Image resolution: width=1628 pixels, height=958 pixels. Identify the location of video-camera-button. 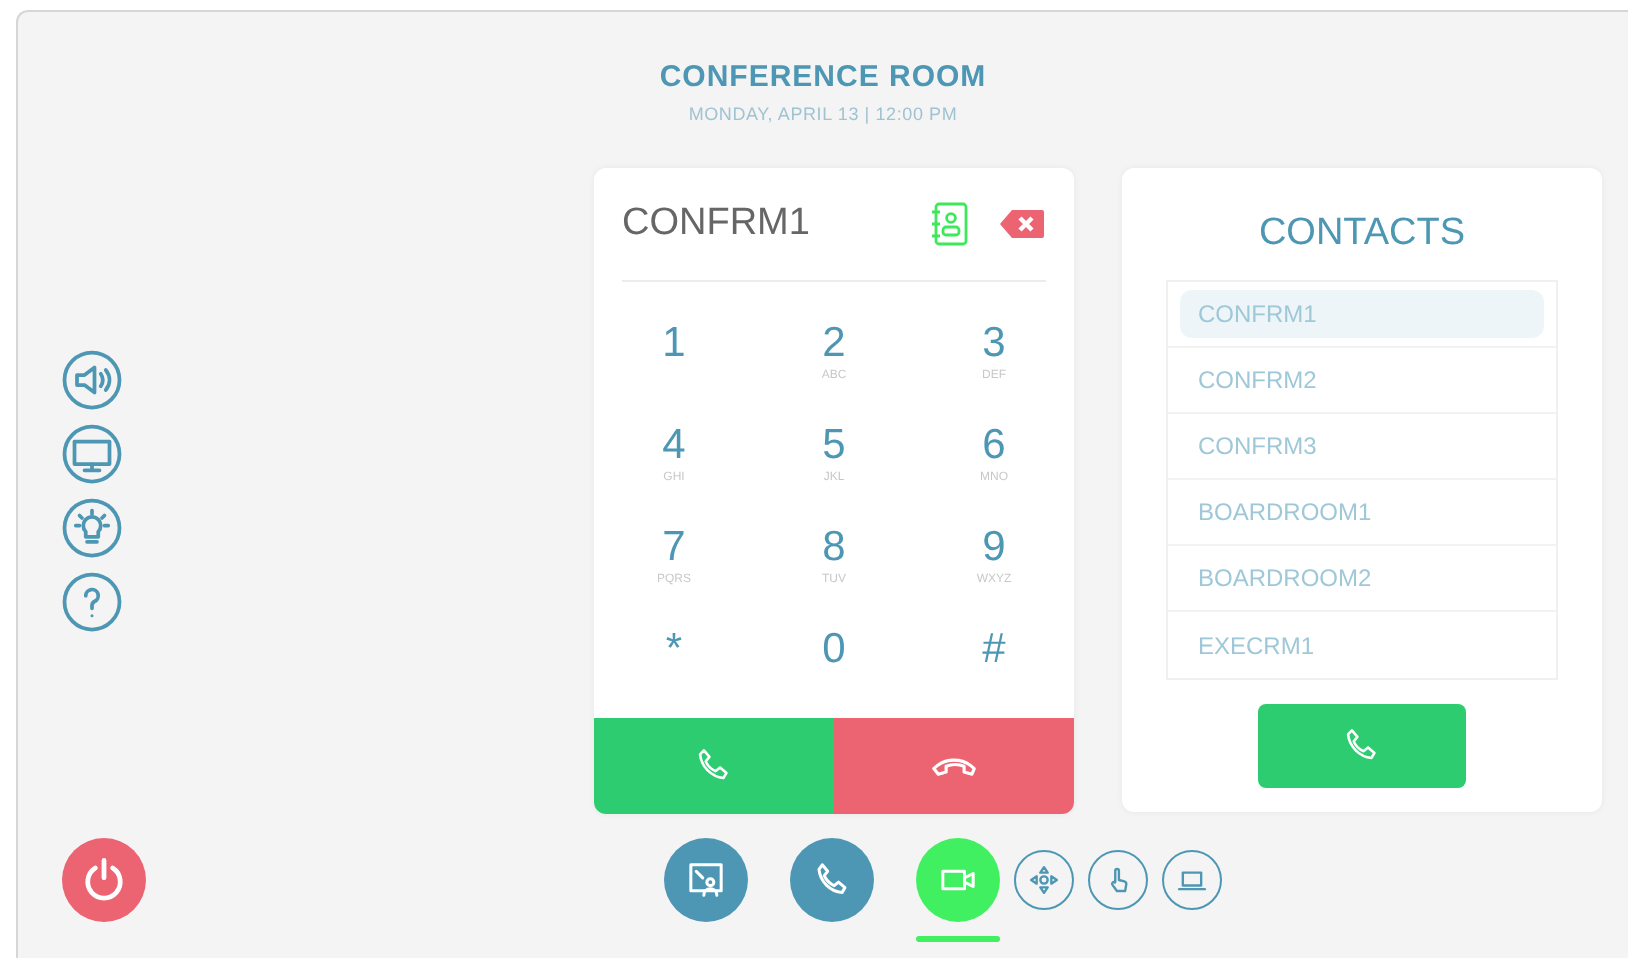
(958, 880).